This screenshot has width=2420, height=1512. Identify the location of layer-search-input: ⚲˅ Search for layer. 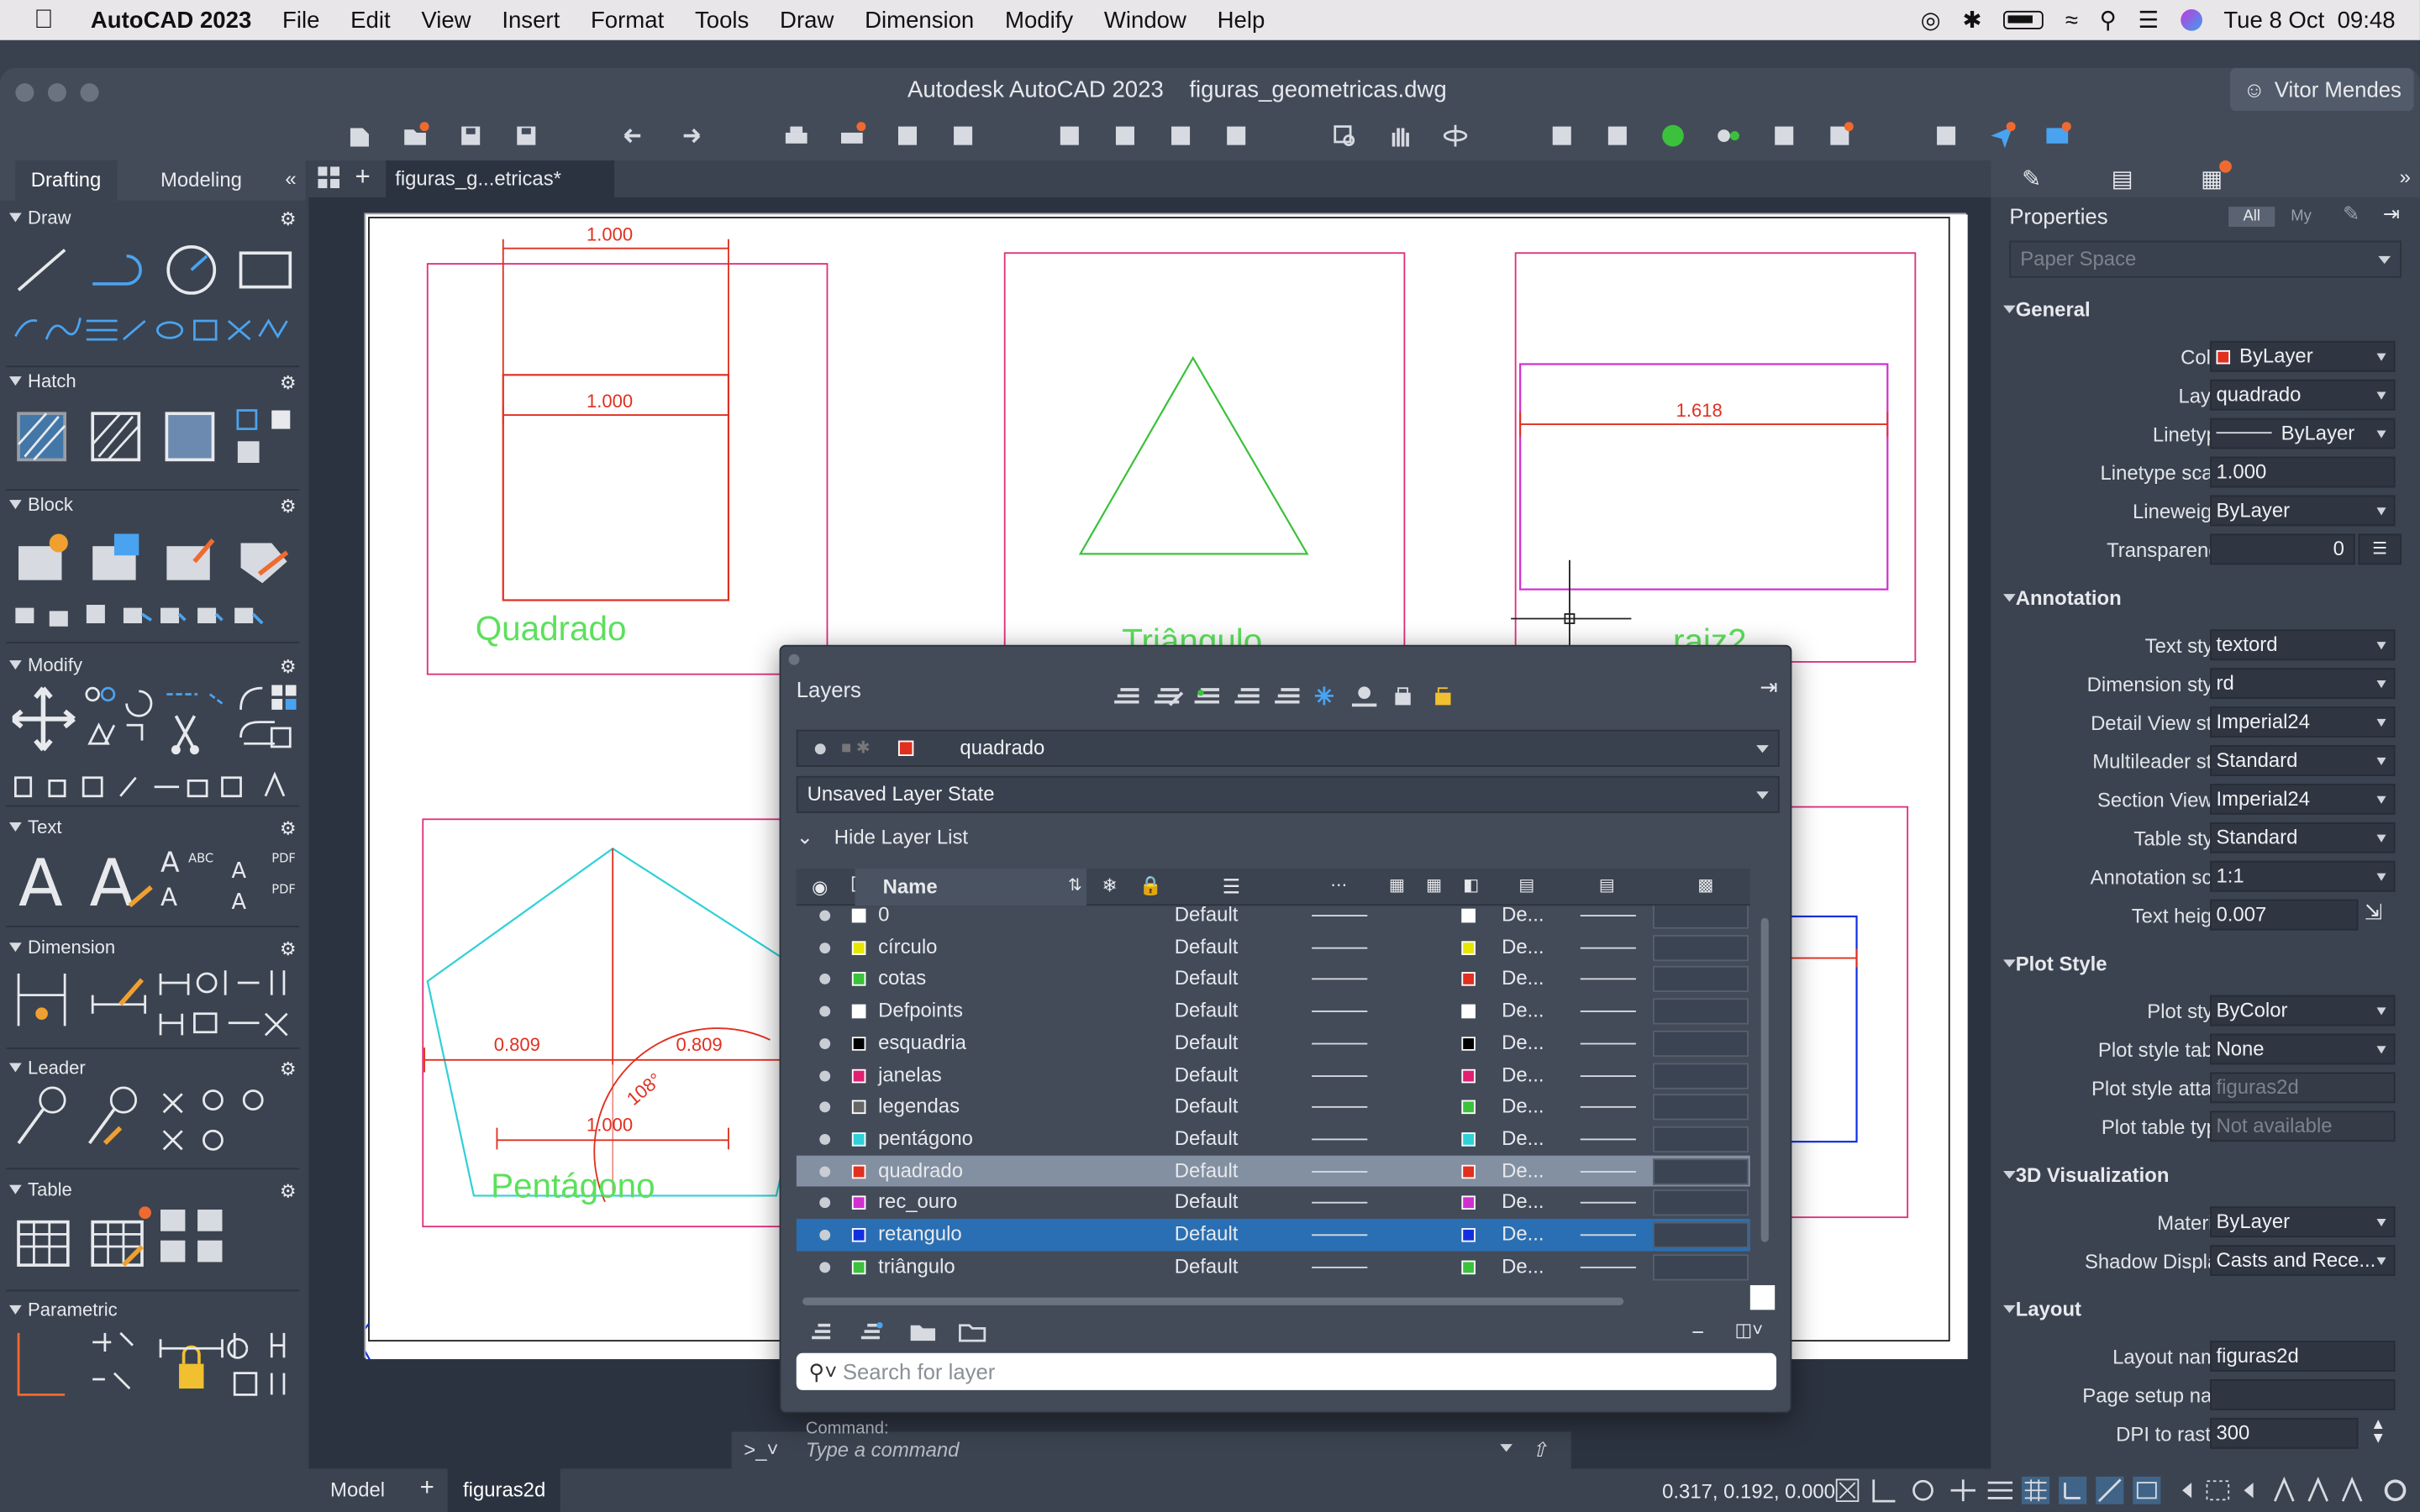
(1286, 1371).